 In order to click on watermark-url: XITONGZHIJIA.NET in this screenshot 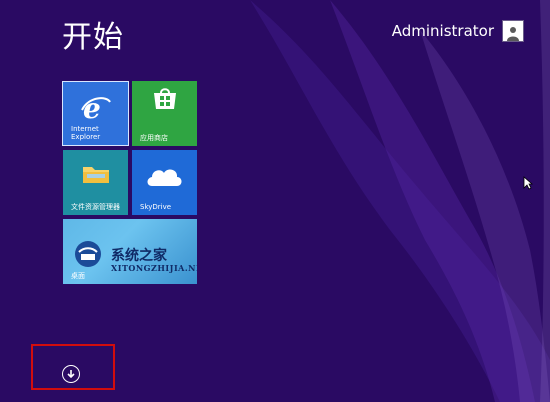, I will do `click(154, 268)`.